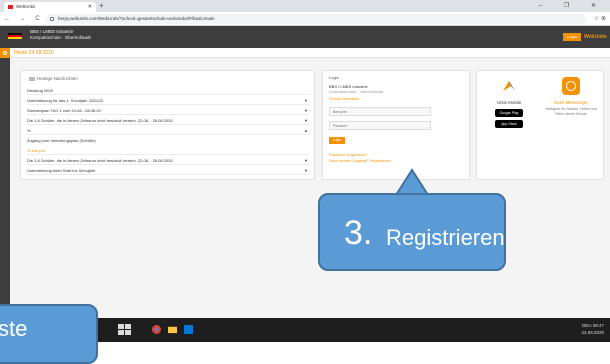 Image resolution: width=610 pixels, height=364 pixels. I want to click on register-callout: 3. Registrieren, so click(412, 232).